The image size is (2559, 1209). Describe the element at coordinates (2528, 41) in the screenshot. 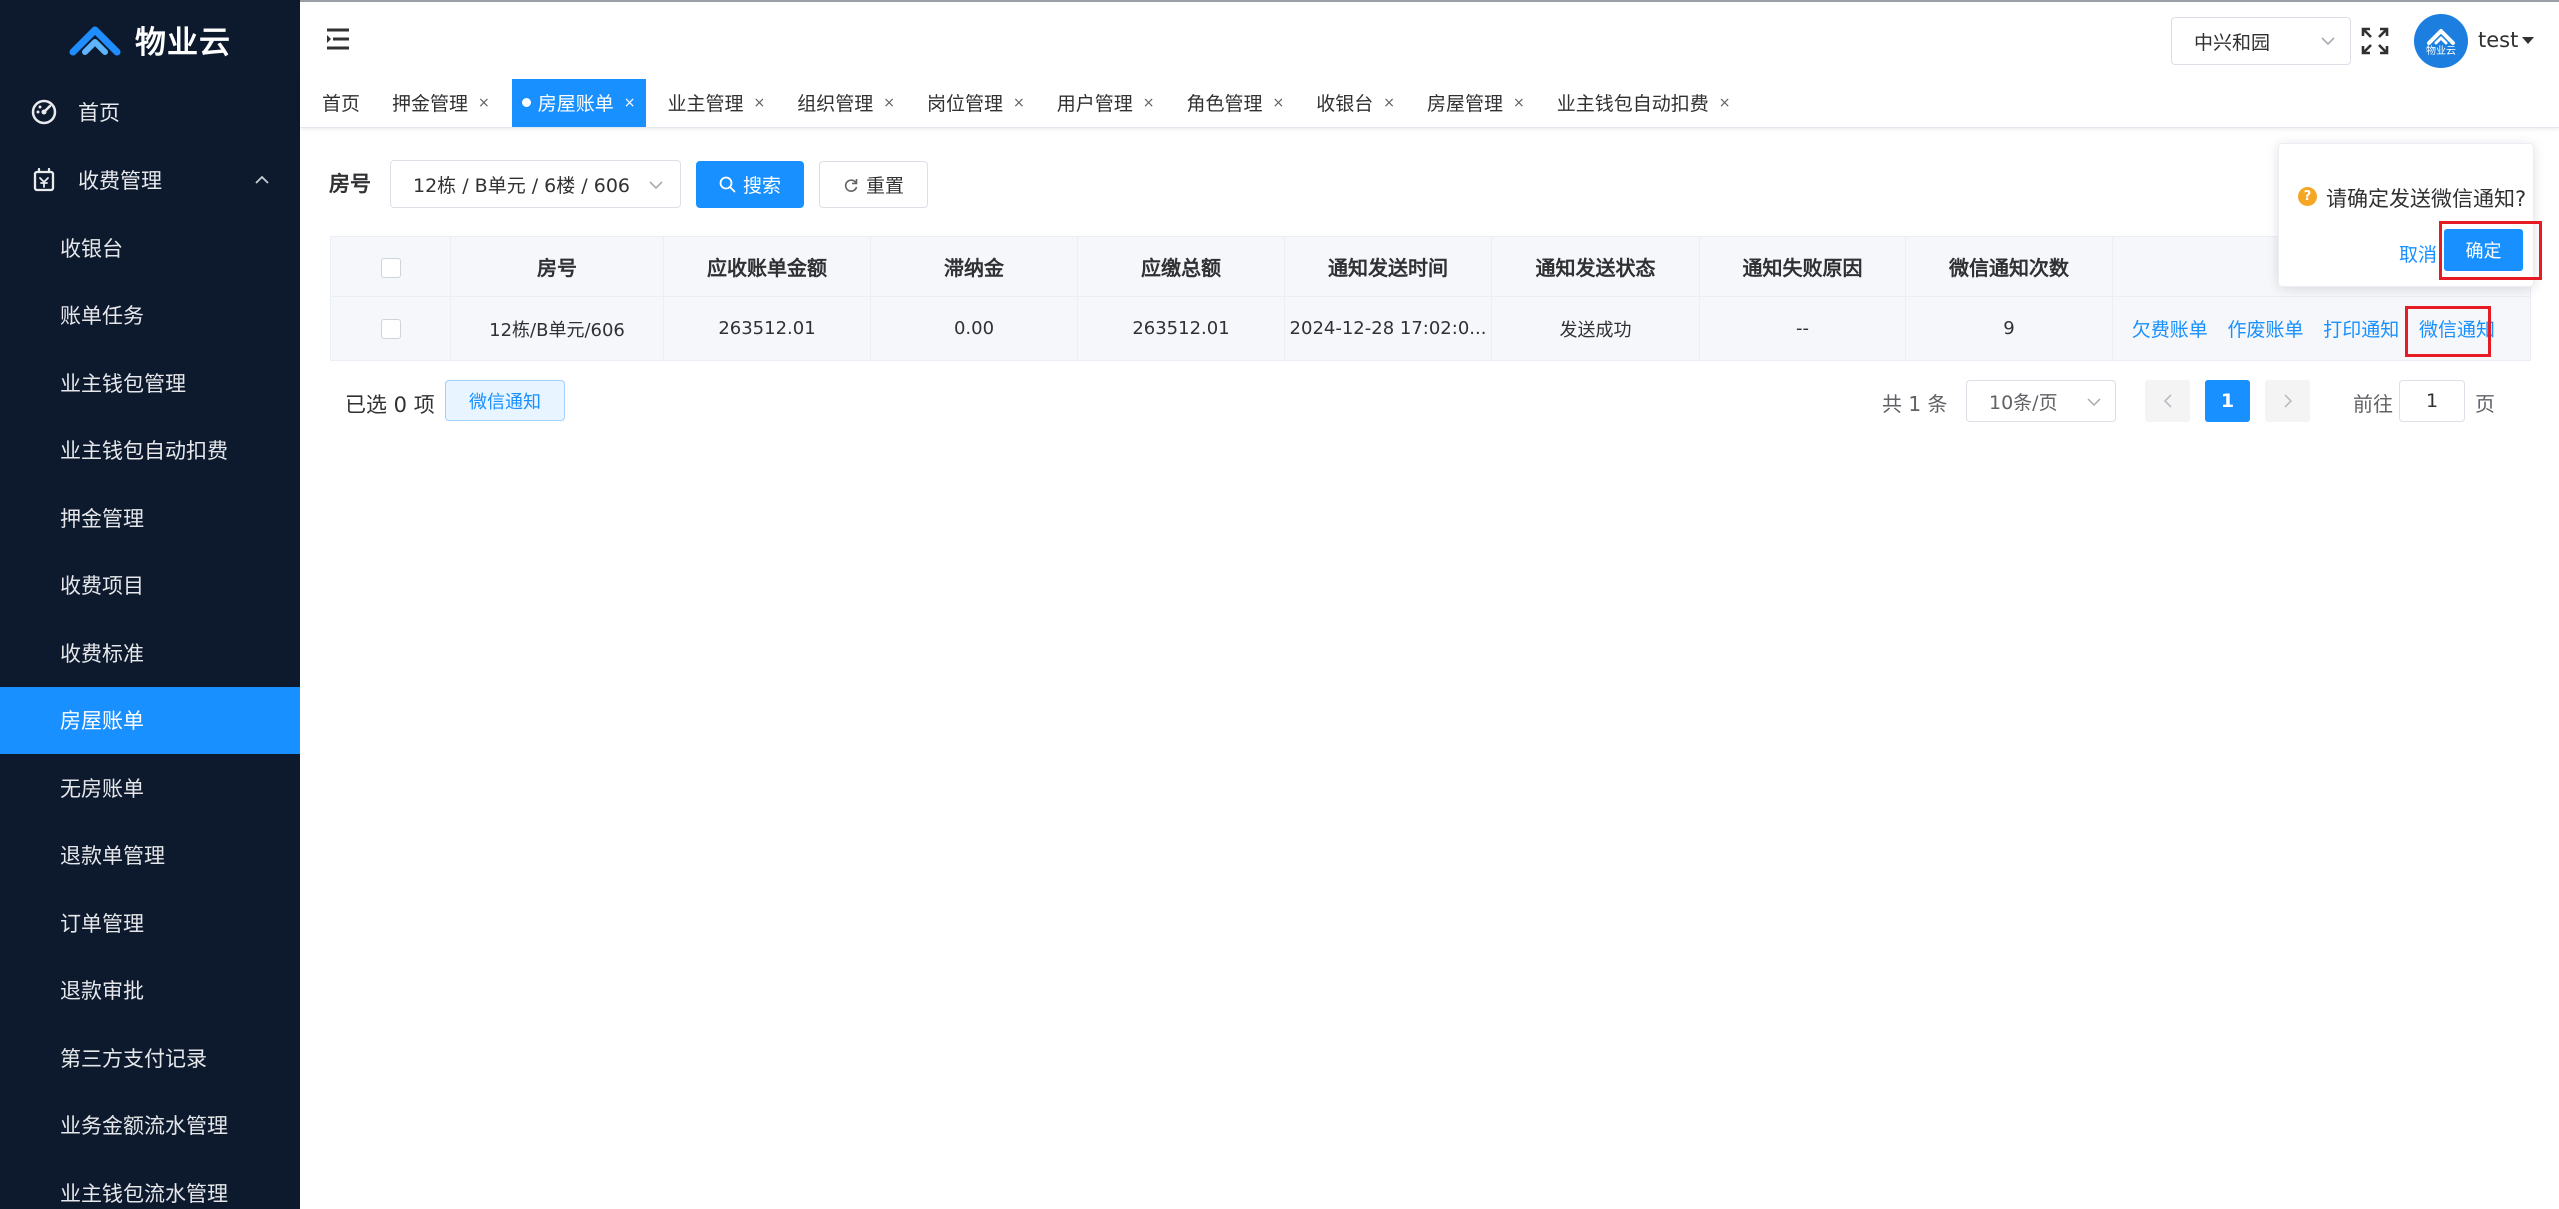

I see `caret-down-icon` at that location.